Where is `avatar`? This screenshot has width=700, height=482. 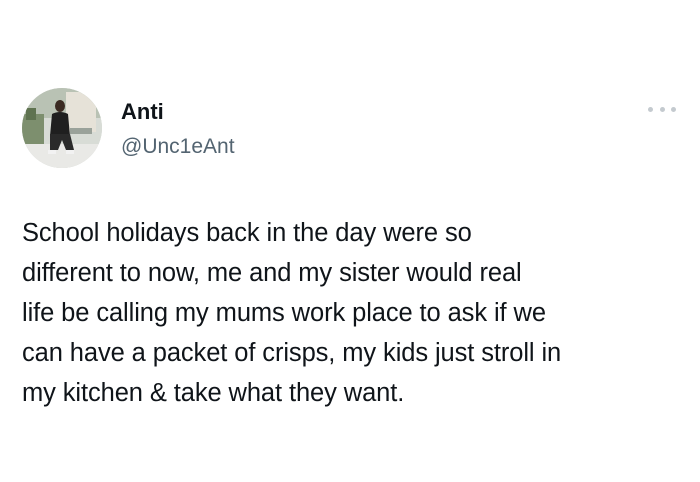
avatar is located at coordinates (62, 128).